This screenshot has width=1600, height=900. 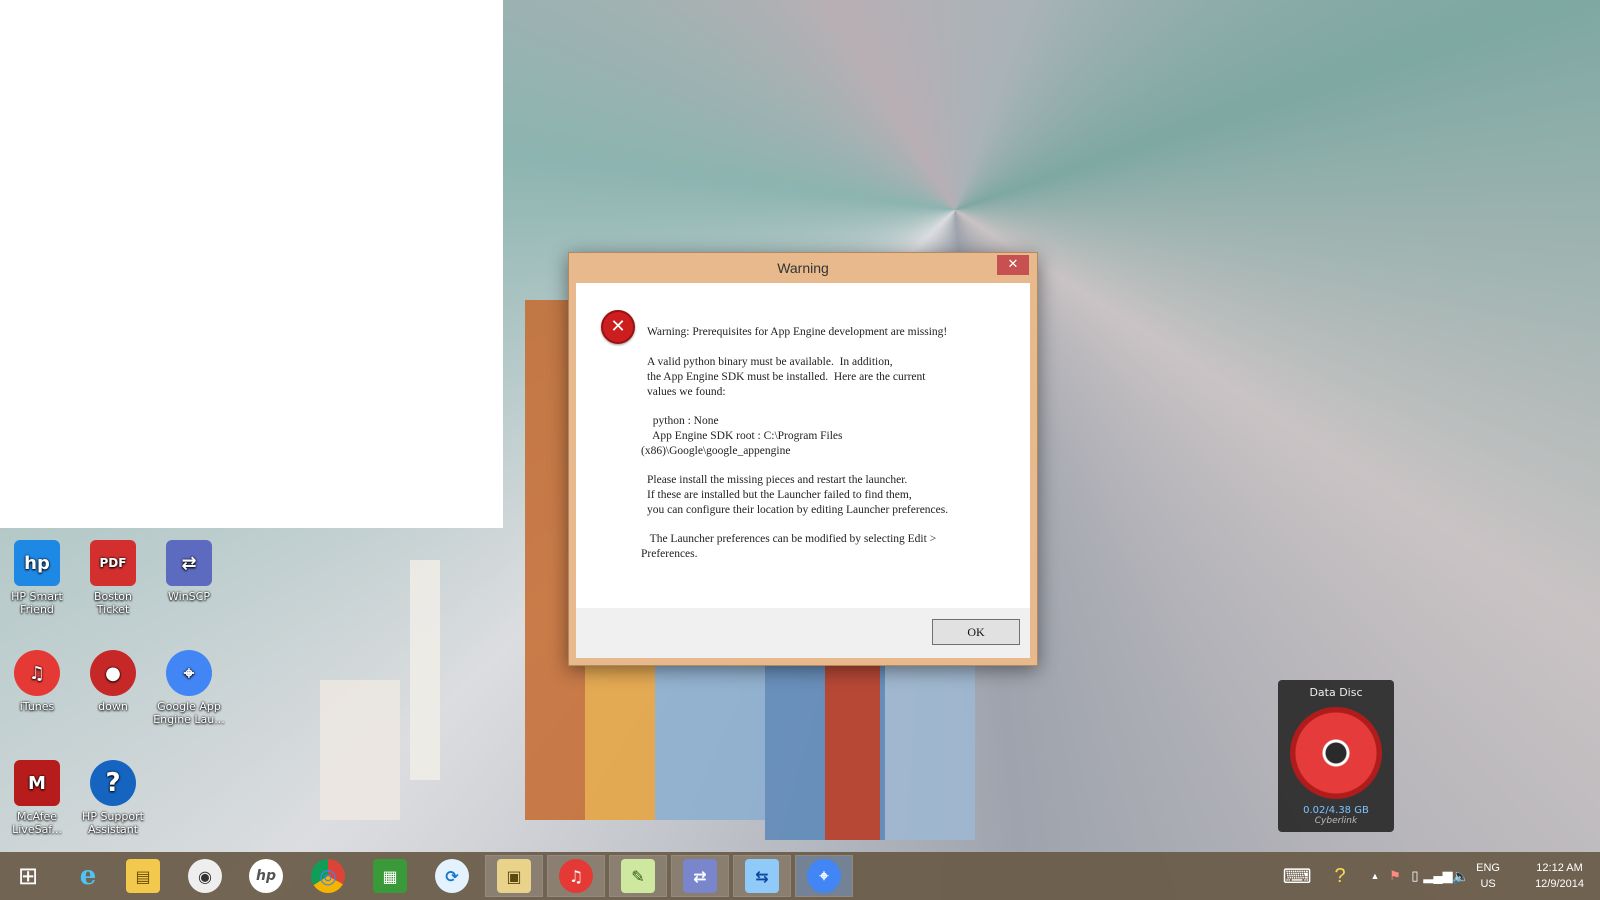 I want to click on sdk-root-value: App Engine SDK root : C:\Program Files, so click(x=745, y=436).